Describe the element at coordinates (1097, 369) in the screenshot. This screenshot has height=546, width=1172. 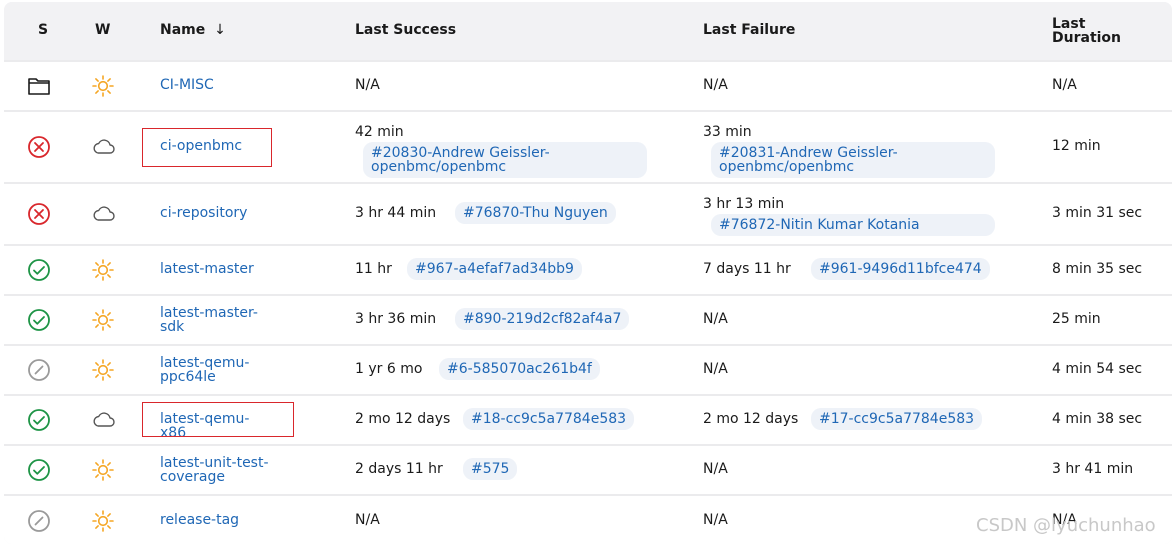
I see `last-duration: 4 min 54 sec` at that location.